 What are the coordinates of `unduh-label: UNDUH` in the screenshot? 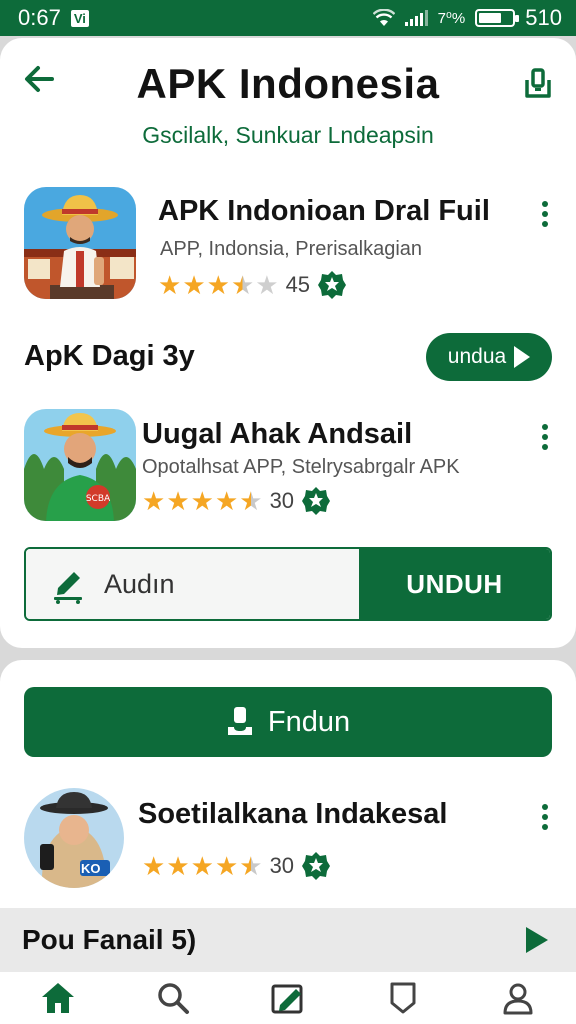 It's located at (454, 583).